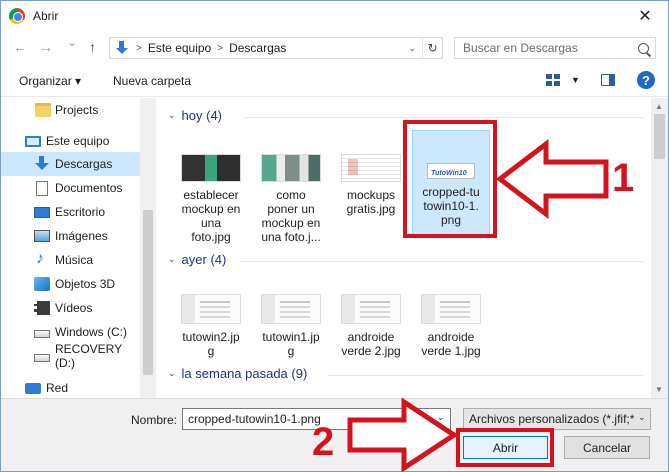  Describe the element at coordinates (371, 185) in the screenshot. I see `file-item: mockups gratis.jpg` at that location.